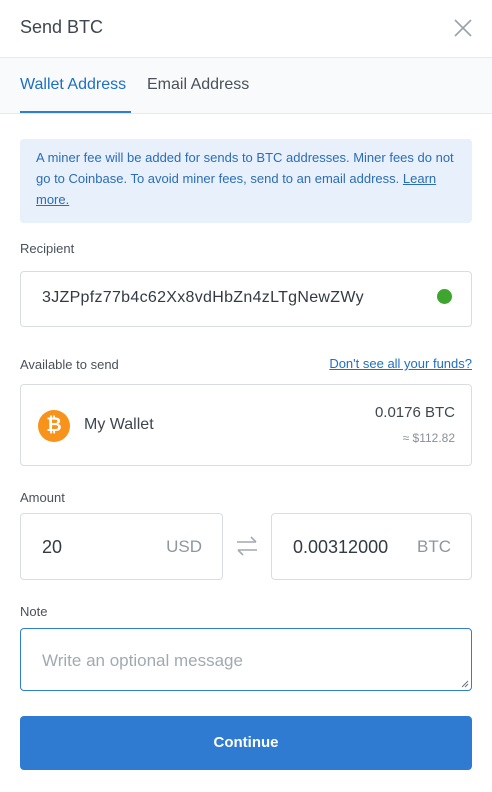 The image size is (492, 792). What do you see at coordinates (198, 85) in the screenshot?
I see `tab-email-address: Email Address` at bounding box center [198, 85].